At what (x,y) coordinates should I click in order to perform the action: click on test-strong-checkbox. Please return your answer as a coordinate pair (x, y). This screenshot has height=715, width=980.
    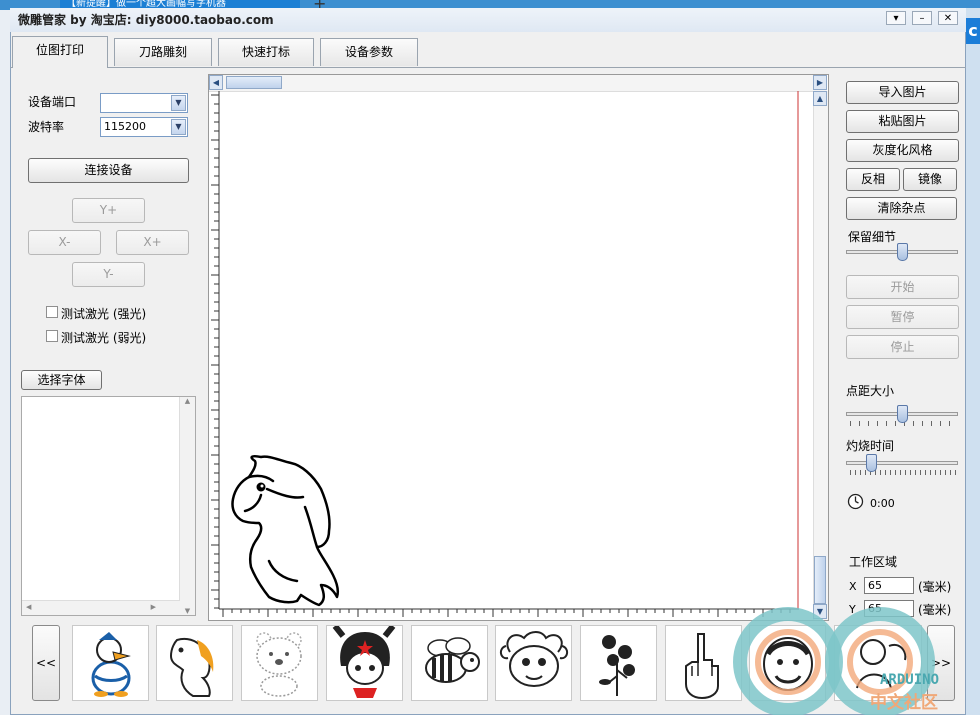
    Looking at the image, I should click on (52, 312).